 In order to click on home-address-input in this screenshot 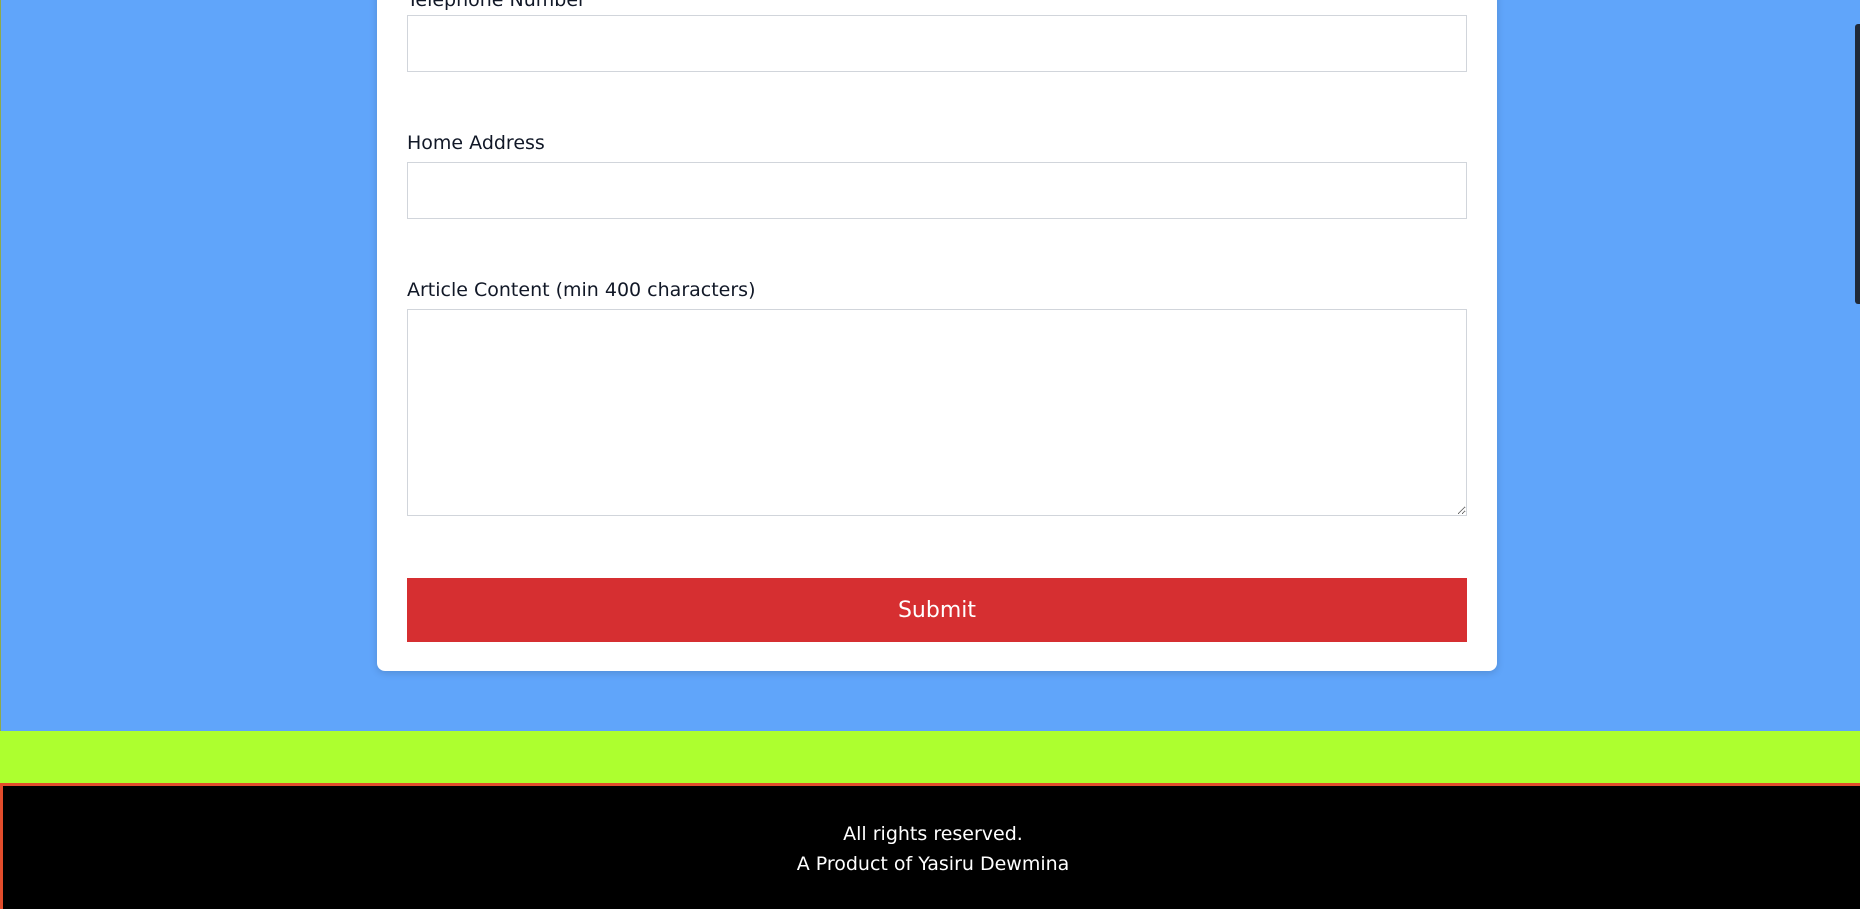, I will do `click(937, 190)`.